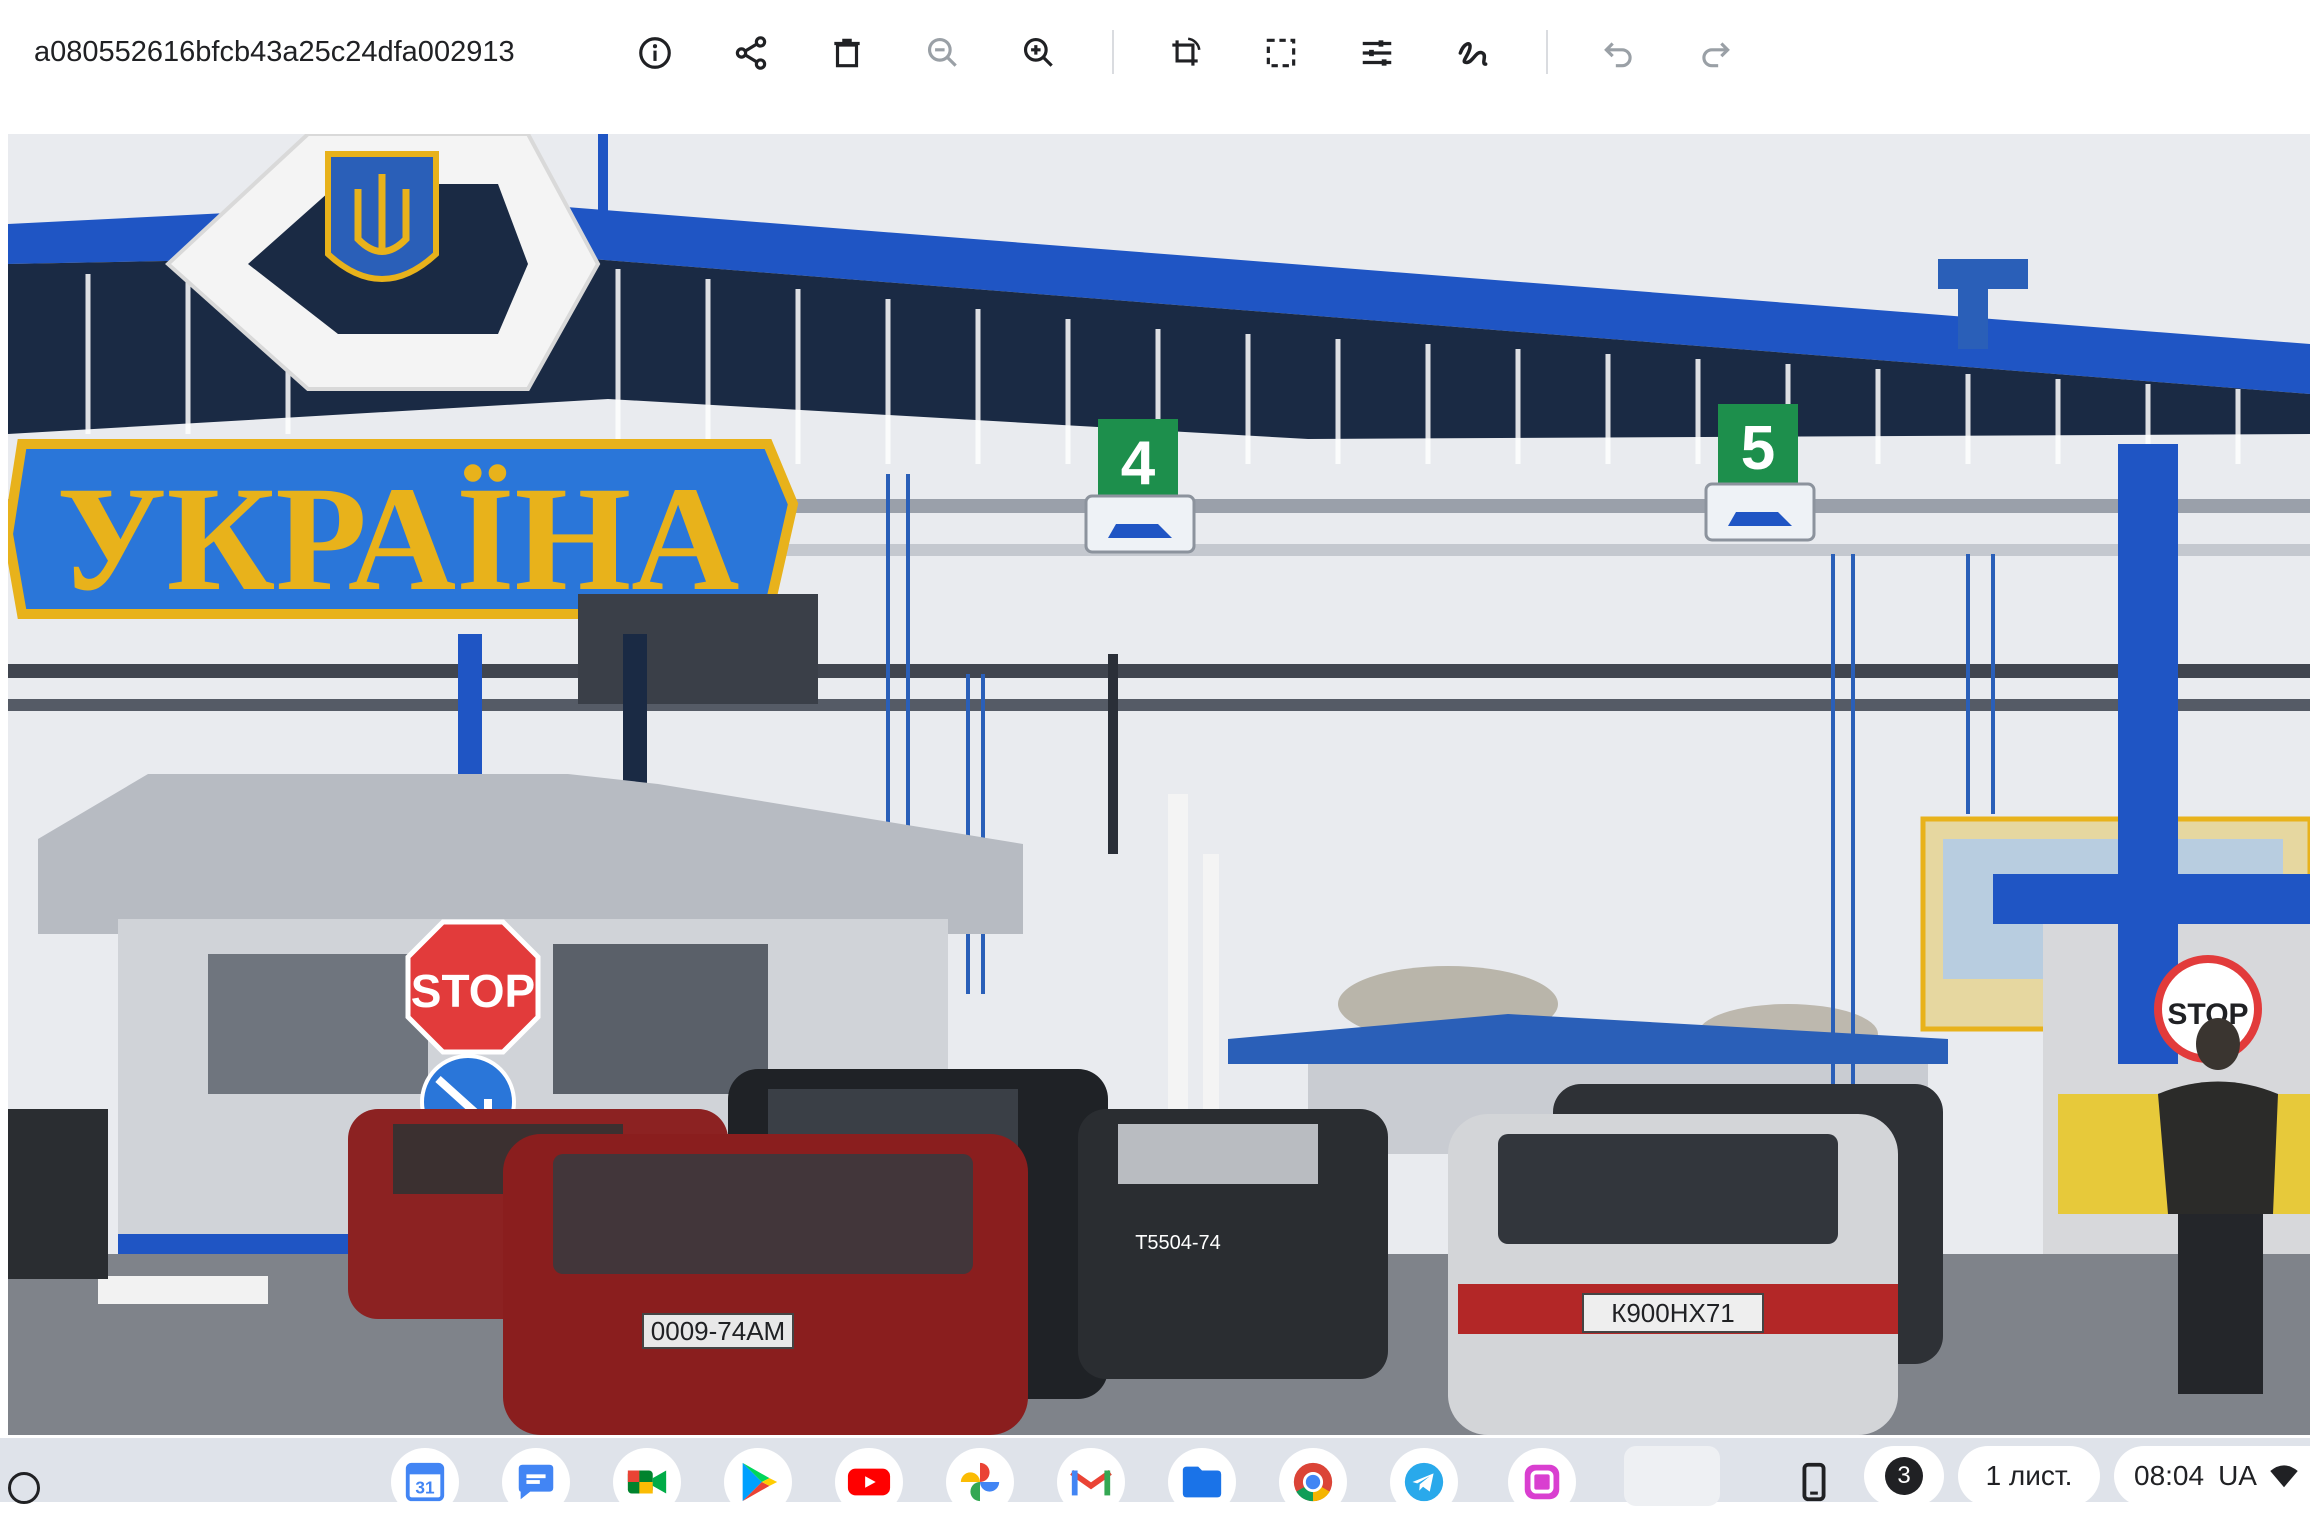  I want to click on adjust-icon, so click(1377, 53).